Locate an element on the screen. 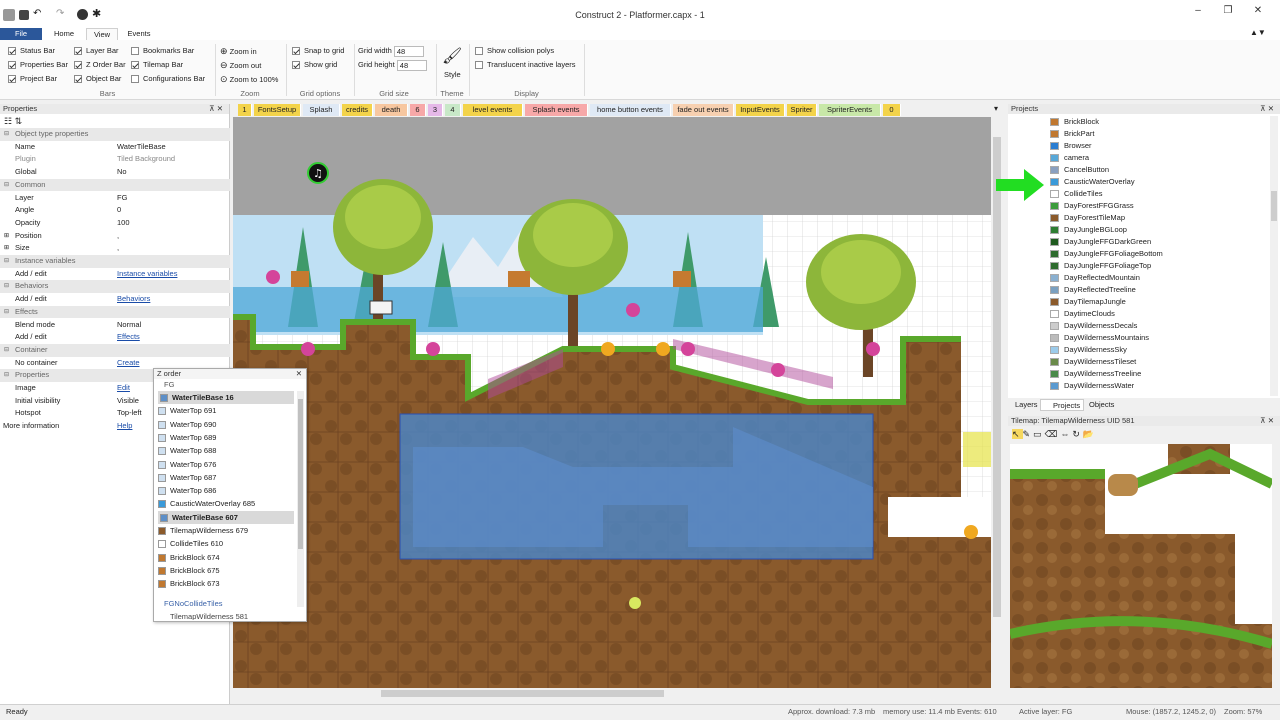 The width and height of the screenshot is (1280, 720). property-value: Effects is located at coordinates (128, 337).